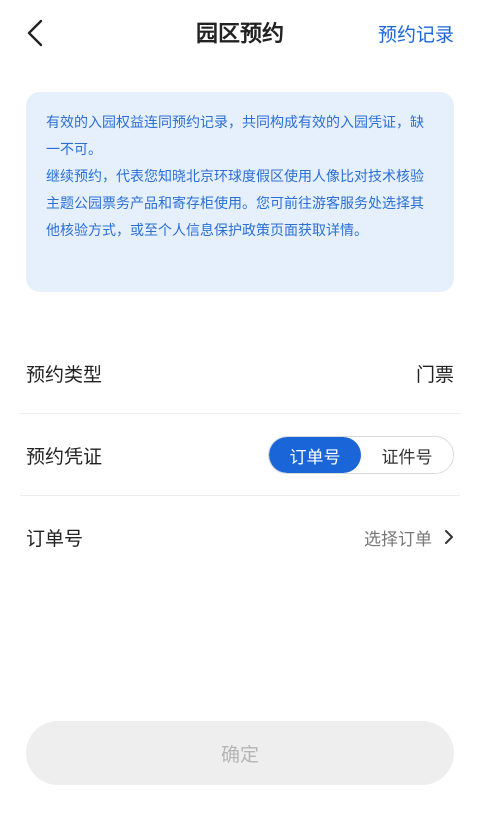 This screenshot has height=836, width=480. What do you see at coordinates (240, 753) in the screenshot?
I see `confirm-button: 确定` at bounding box center [240, 753].